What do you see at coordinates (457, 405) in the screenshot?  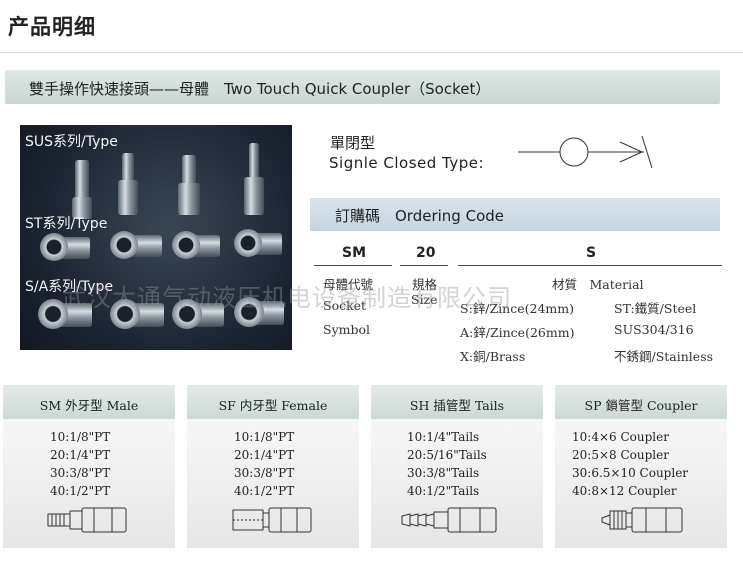 I see `card-title: SH 插管型 Tails` at bounding box center [457, 405].